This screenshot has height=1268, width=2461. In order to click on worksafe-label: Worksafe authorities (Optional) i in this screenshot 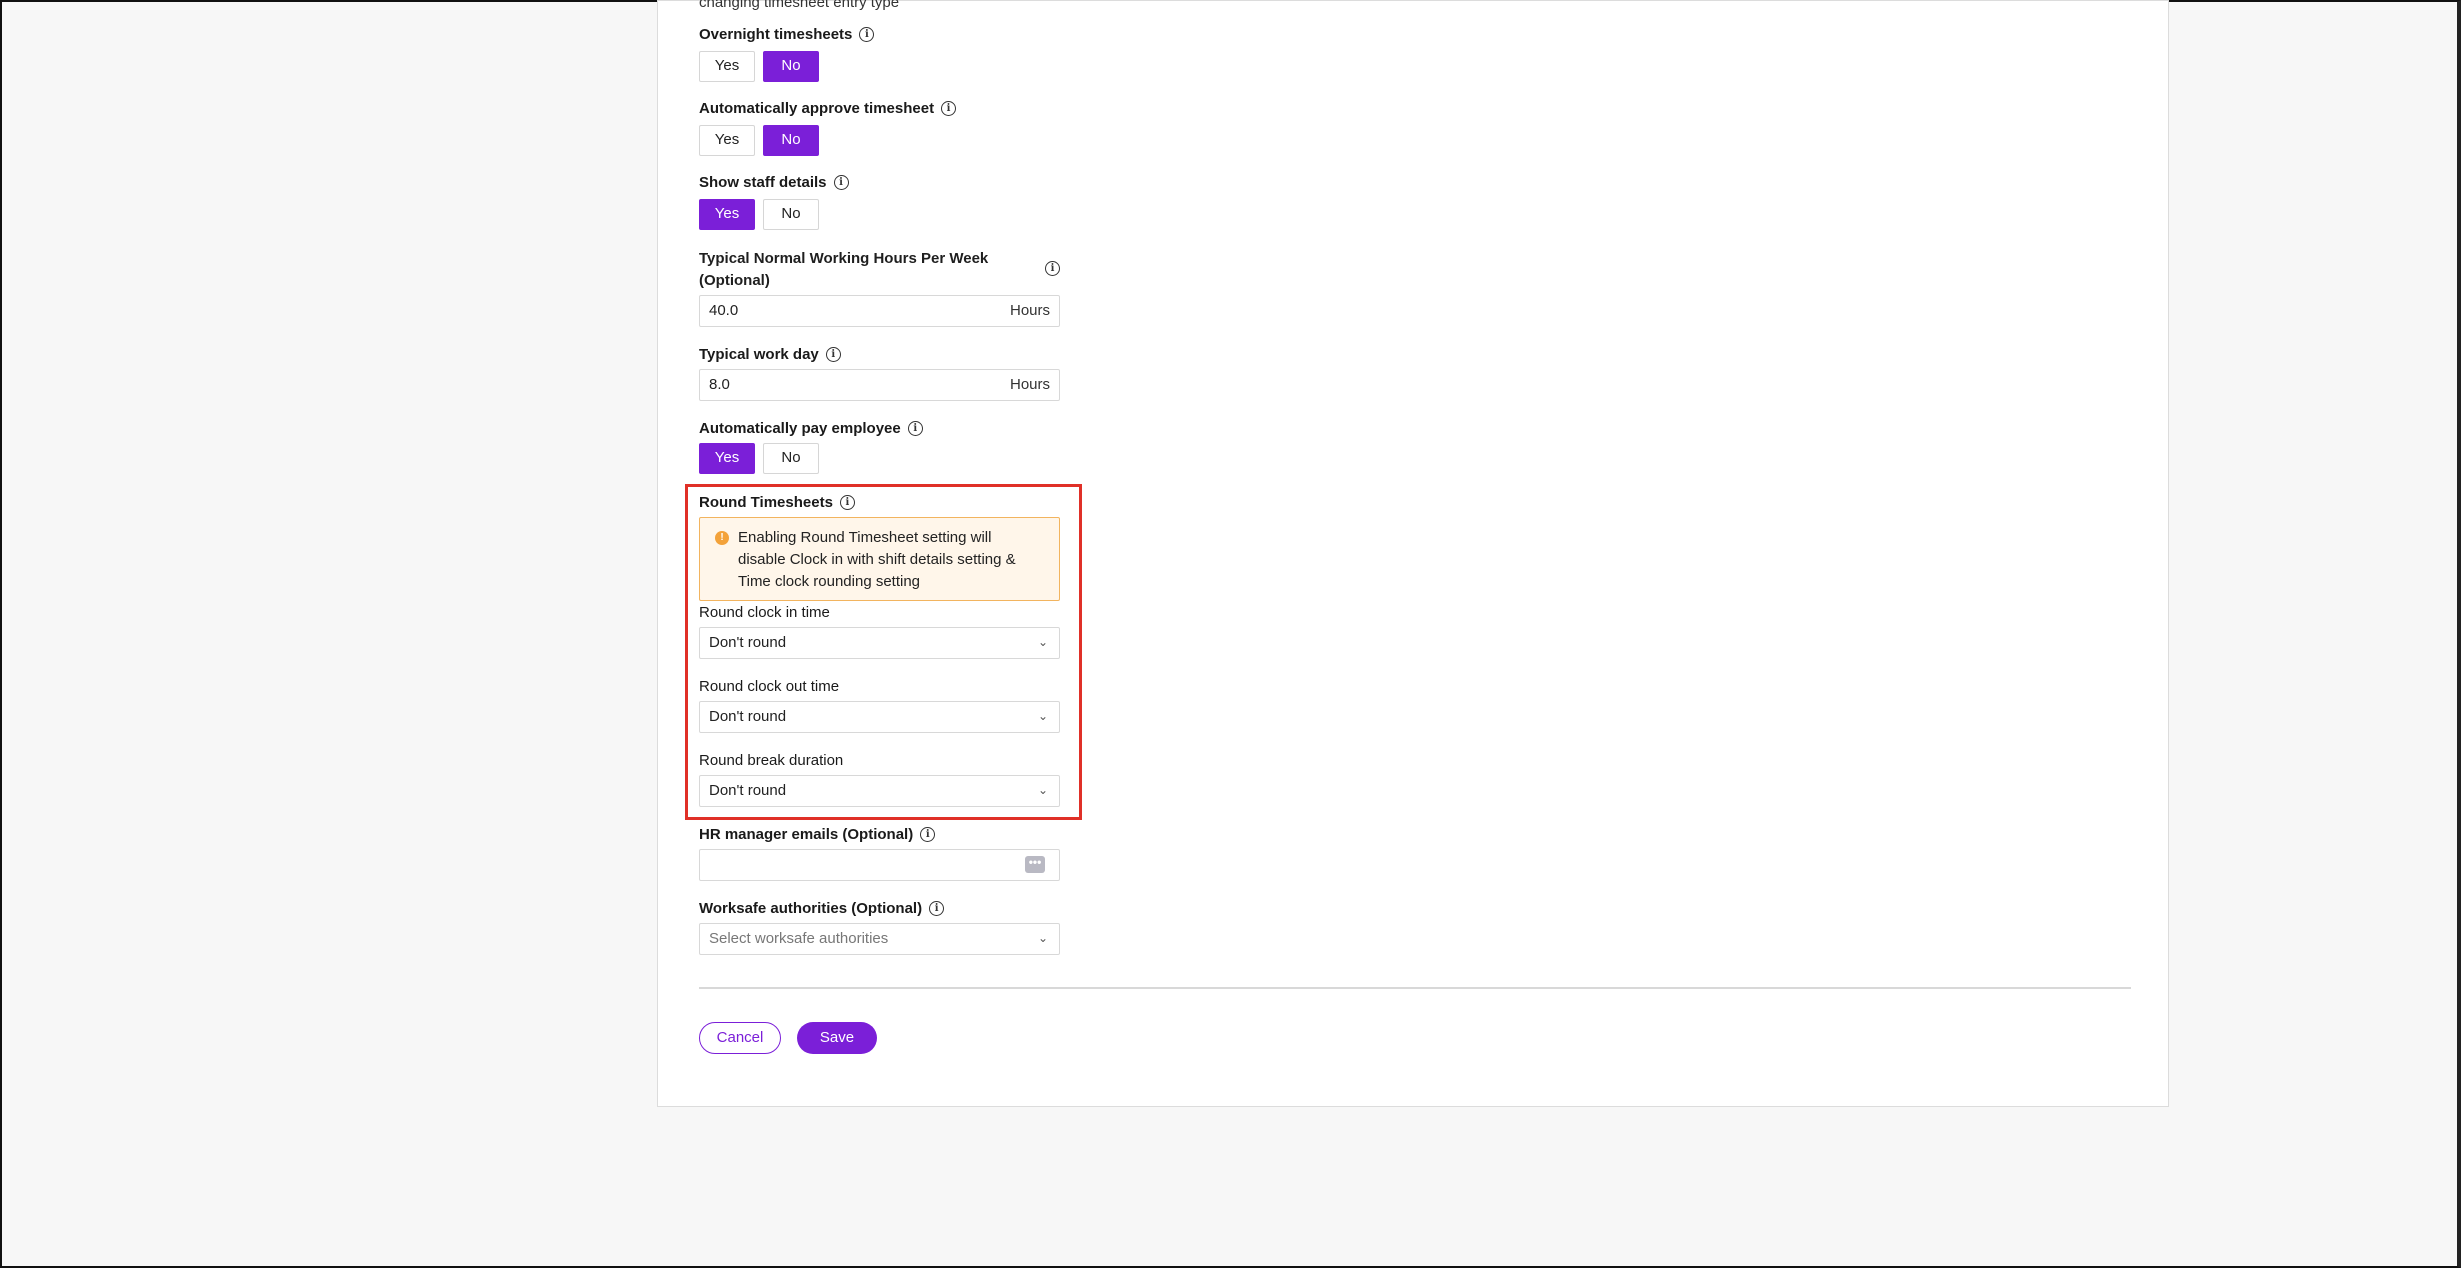, I will do `click(822, 908)`.